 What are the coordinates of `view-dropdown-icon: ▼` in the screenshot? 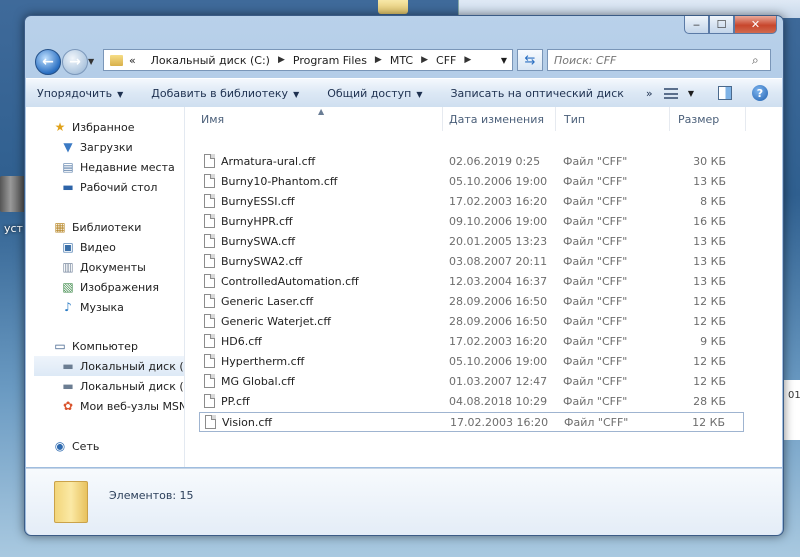 It's located at (691, 93).